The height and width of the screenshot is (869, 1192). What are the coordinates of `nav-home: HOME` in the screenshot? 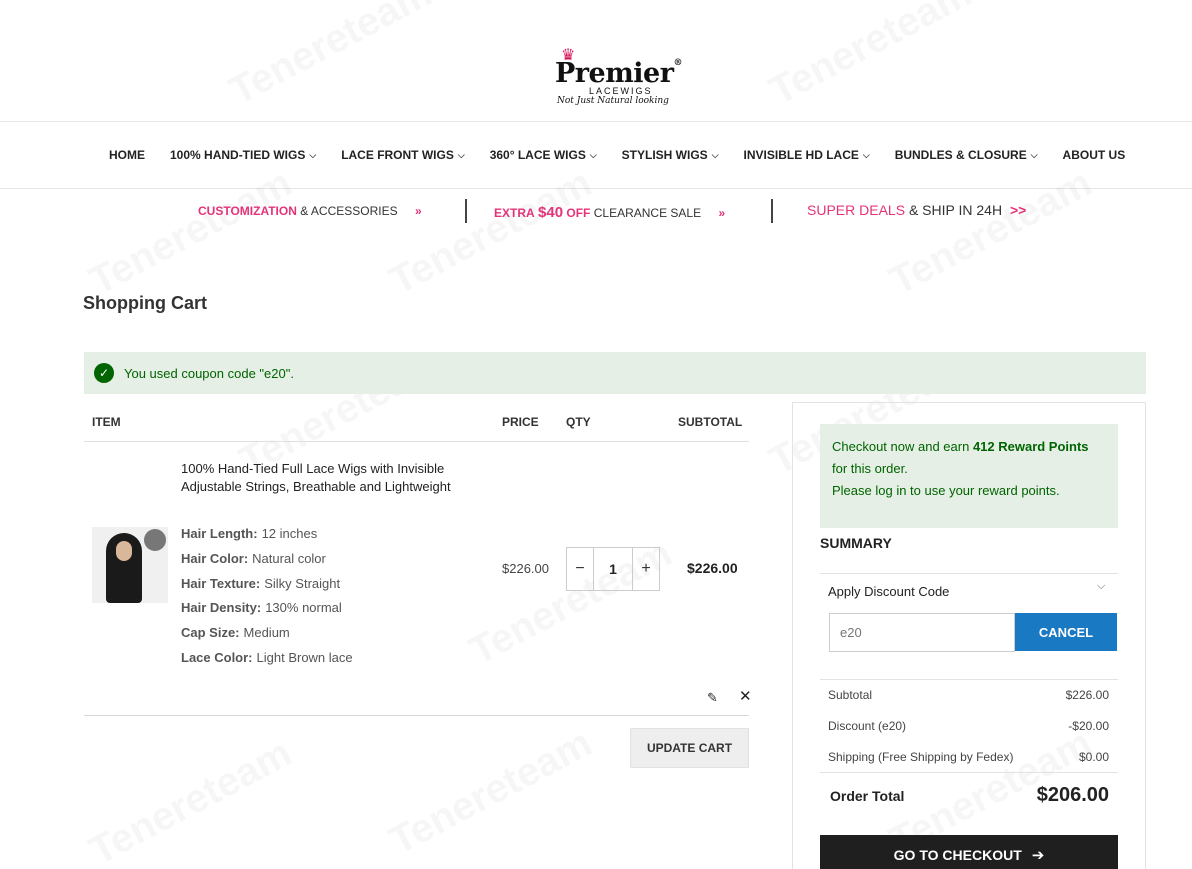 It's located at (127, 155).